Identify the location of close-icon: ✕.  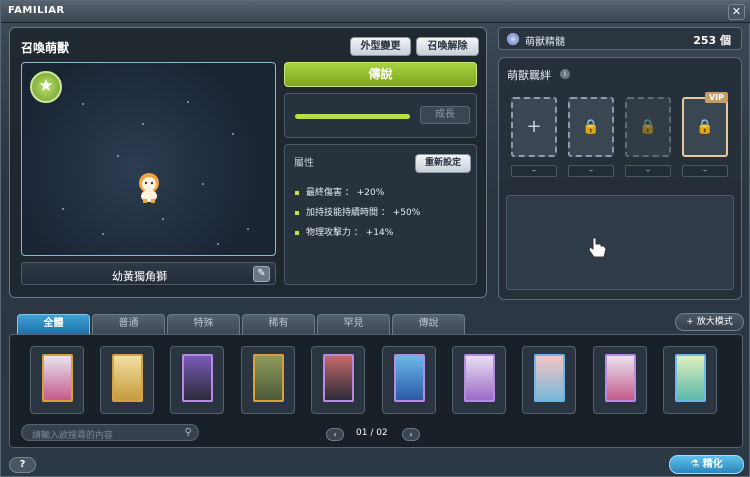
(736, 12).